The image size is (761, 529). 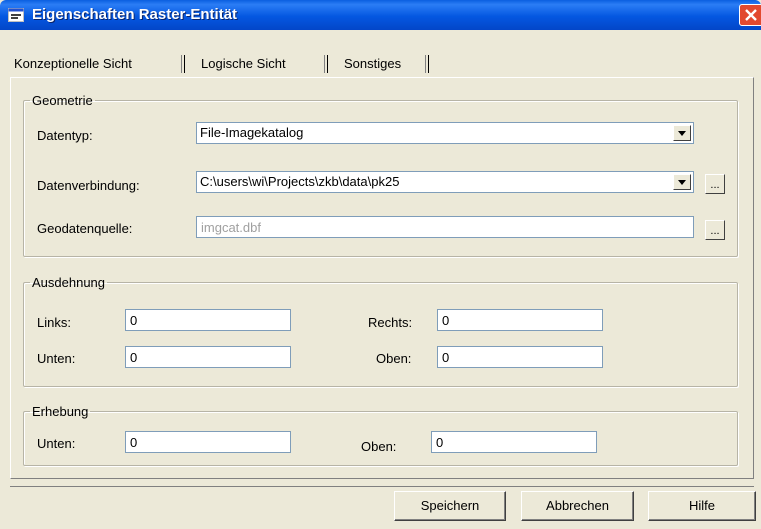 I want to click on datenverbindung-label: Datenverbindung:, so click(x=88, y=185).